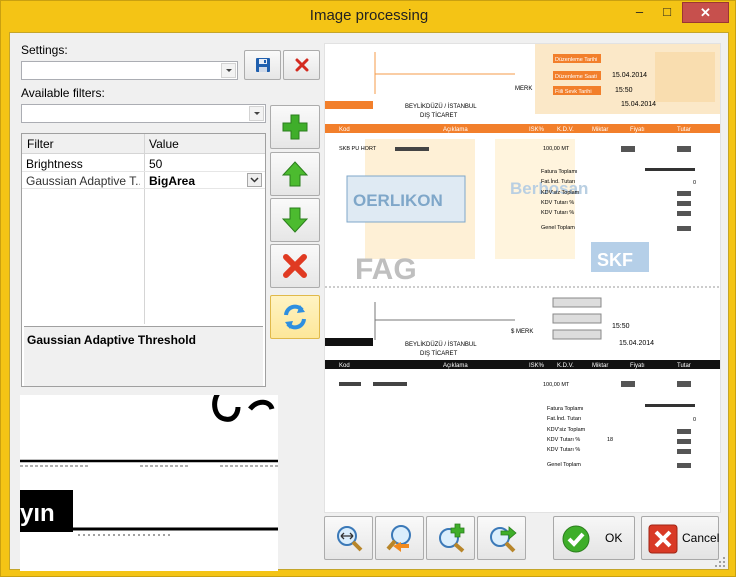 This screenshot has width=736, height=577. What do you see at coordinates (663, 539) in the screenshot?
I see `cancel-icon` at bounding box center [663, 539].